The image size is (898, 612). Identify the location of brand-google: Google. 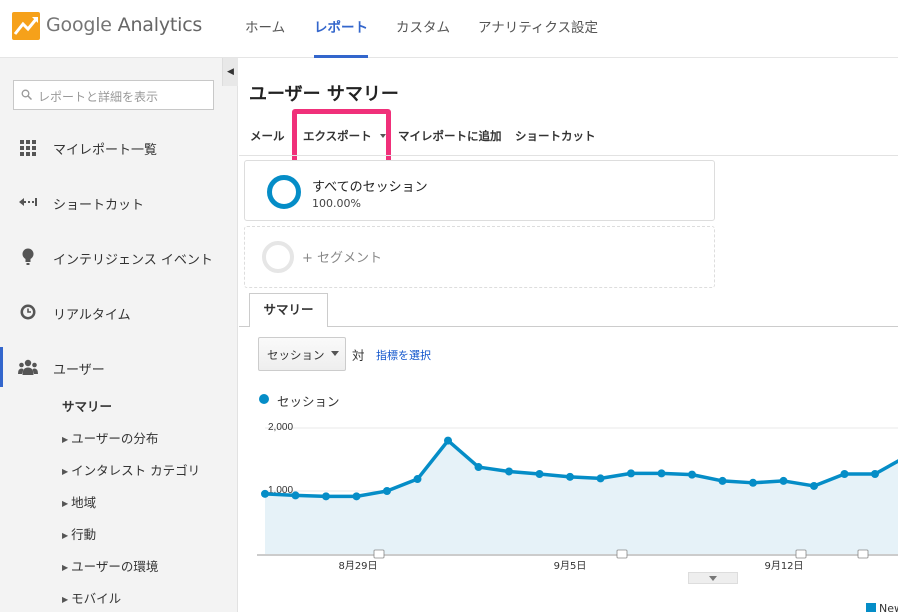
(79, 25).